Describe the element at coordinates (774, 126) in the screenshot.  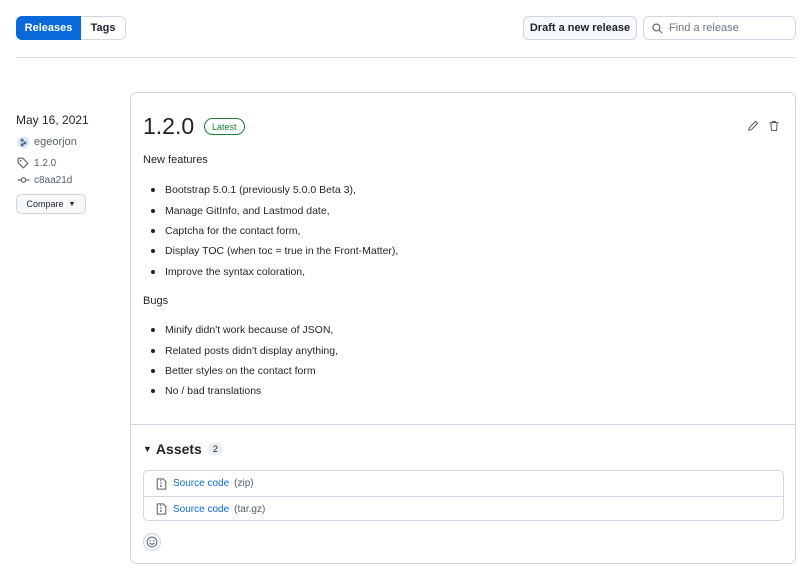
I see `trash-icon` at that location.